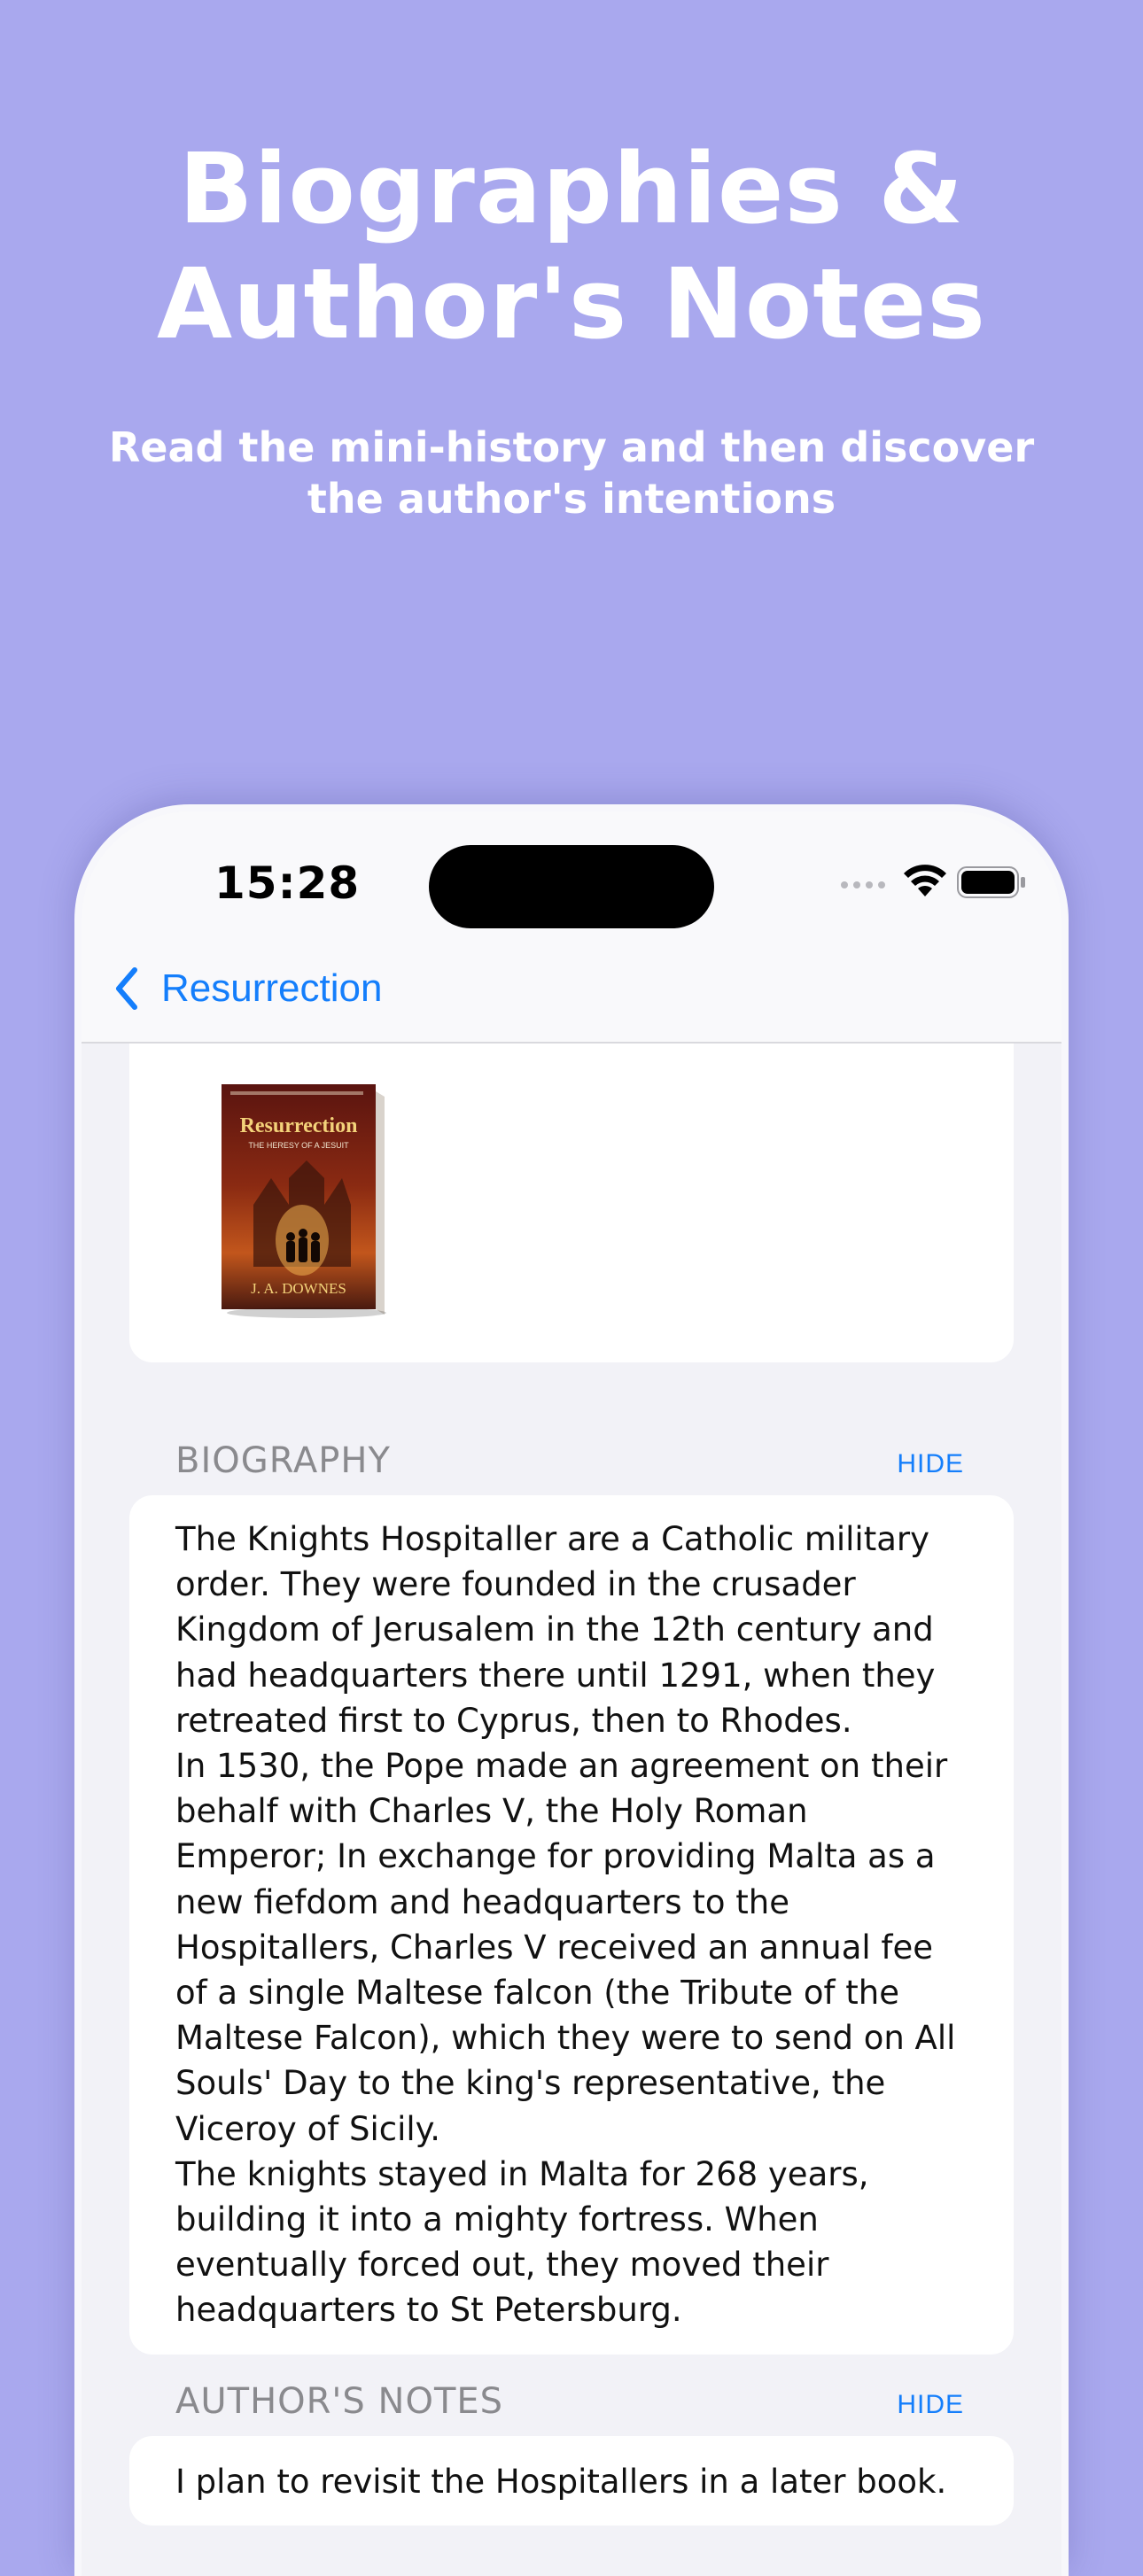  Describe the element at coordinates (571, 304) in the screenshot. I see `hero-title-line2: Author's Notes` at that location.